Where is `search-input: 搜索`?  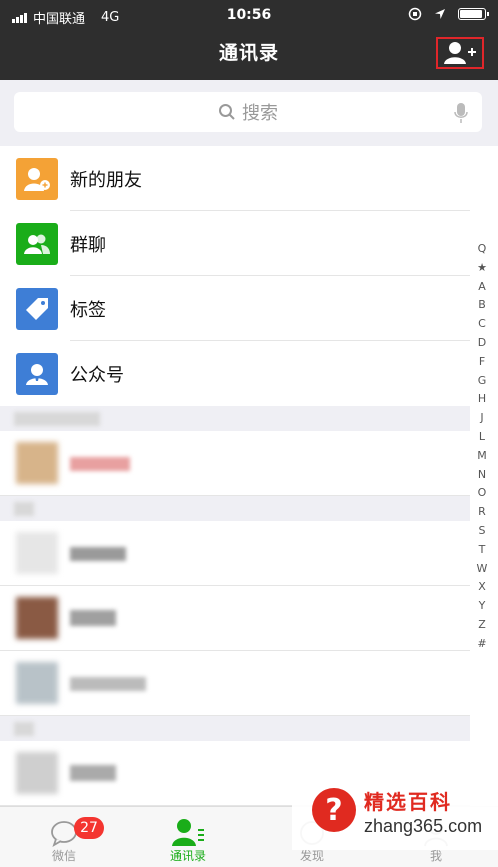
search-input: 搜索 is located at coordinates (248, 112).